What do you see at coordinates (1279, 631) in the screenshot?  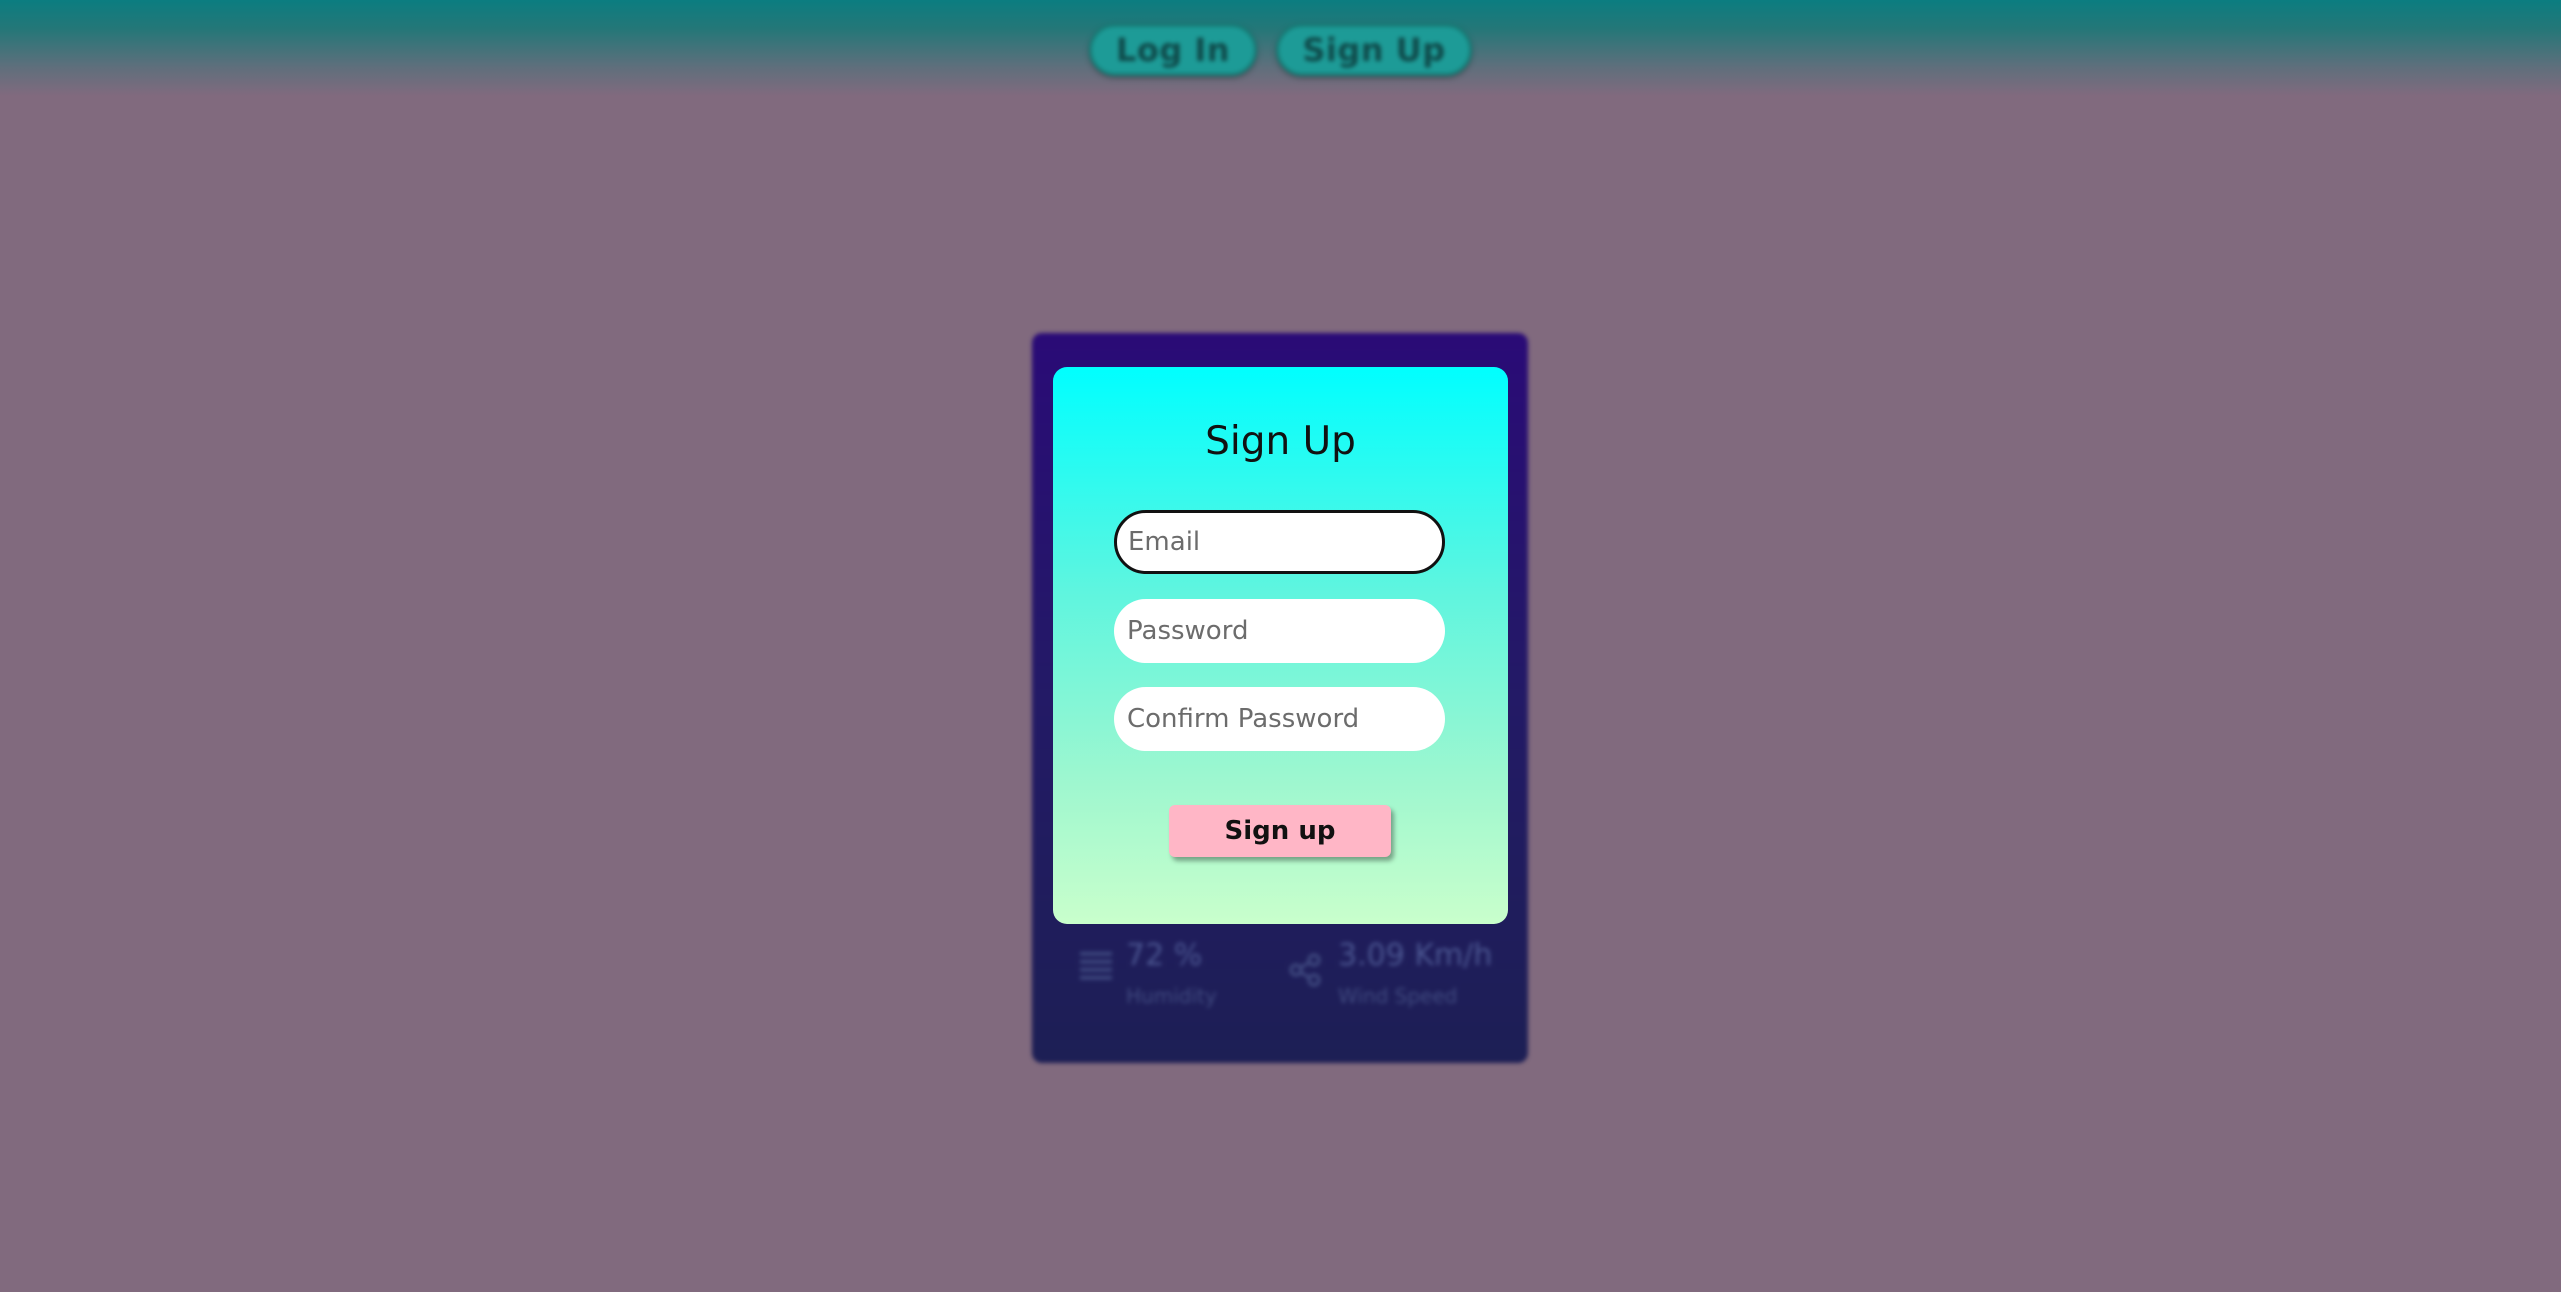 I see `password-input` at bounding box center [1279, 631].